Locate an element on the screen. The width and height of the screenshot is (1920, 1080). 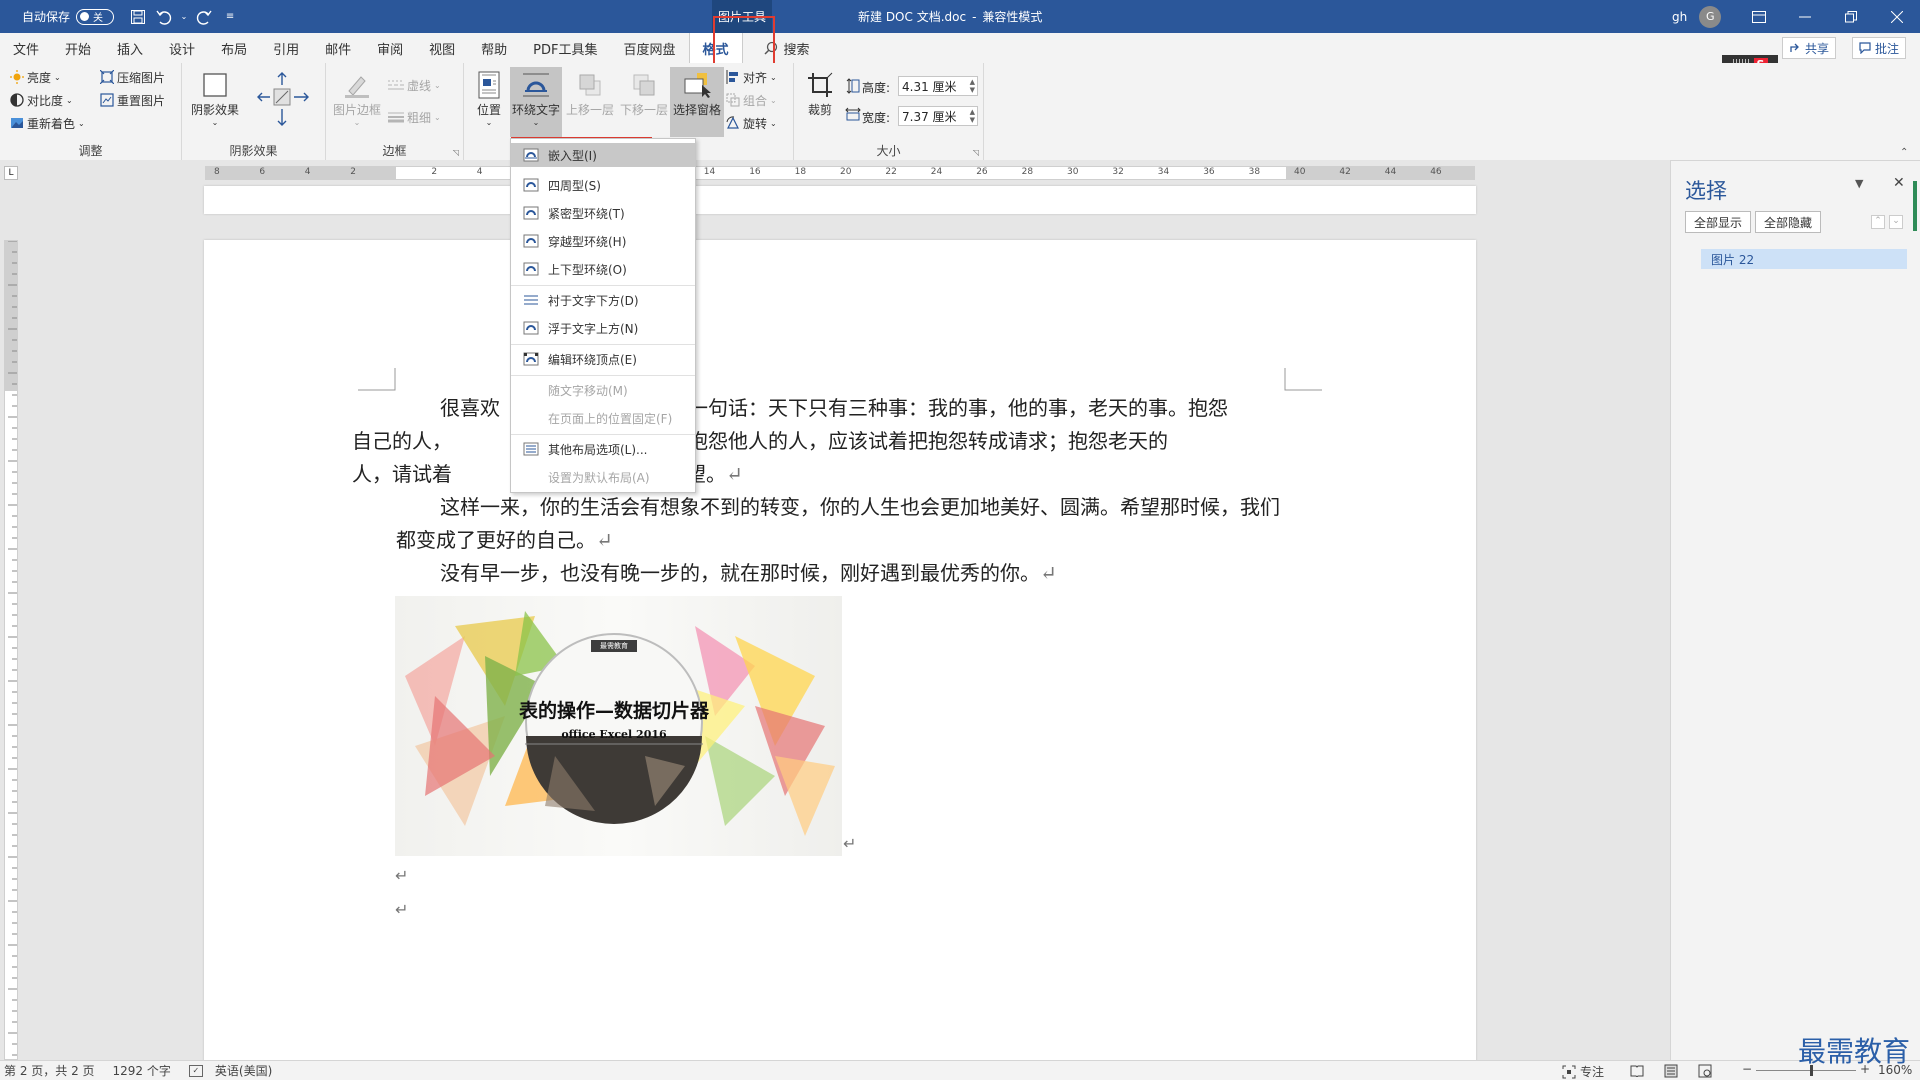
tab-baidu-netdisk: 百度网盘 is located at coordinates (649, 48).